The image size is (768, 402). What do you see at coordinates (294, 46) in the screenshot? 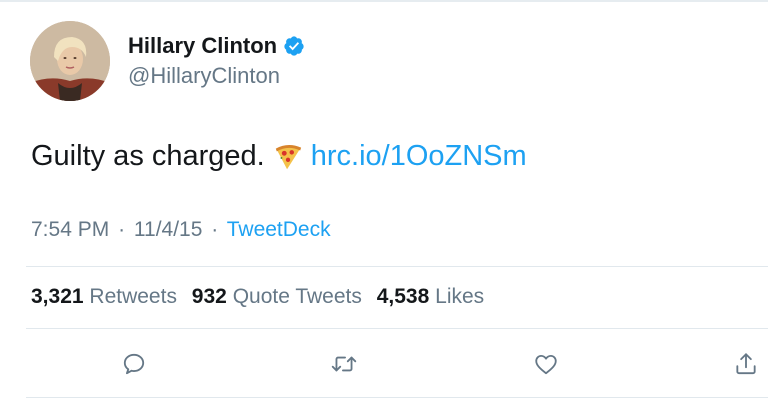
I see `verified-badge-icon` at bounding box center [294, 46].